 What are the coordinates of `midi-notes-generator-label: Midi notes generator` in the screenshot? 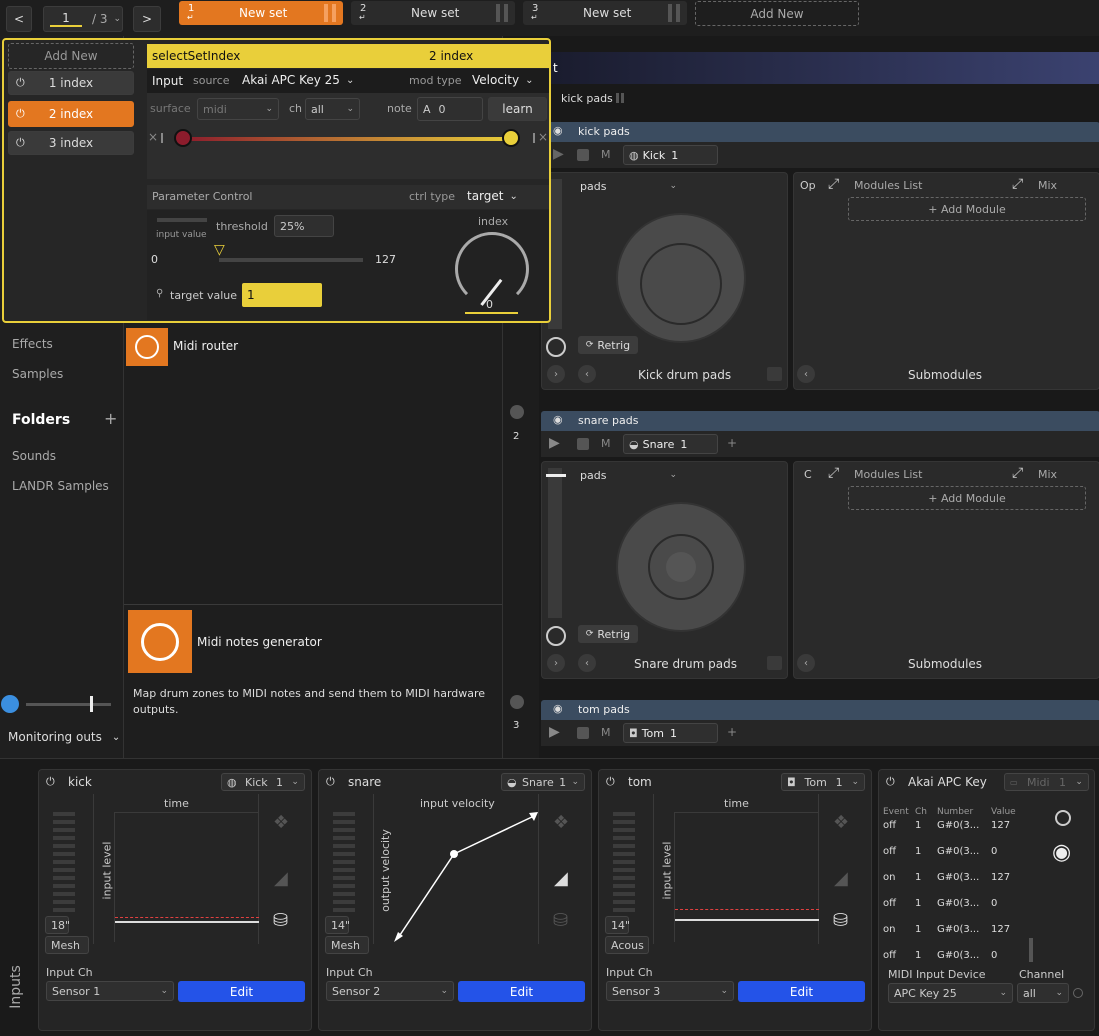 It's located at (259, 642).